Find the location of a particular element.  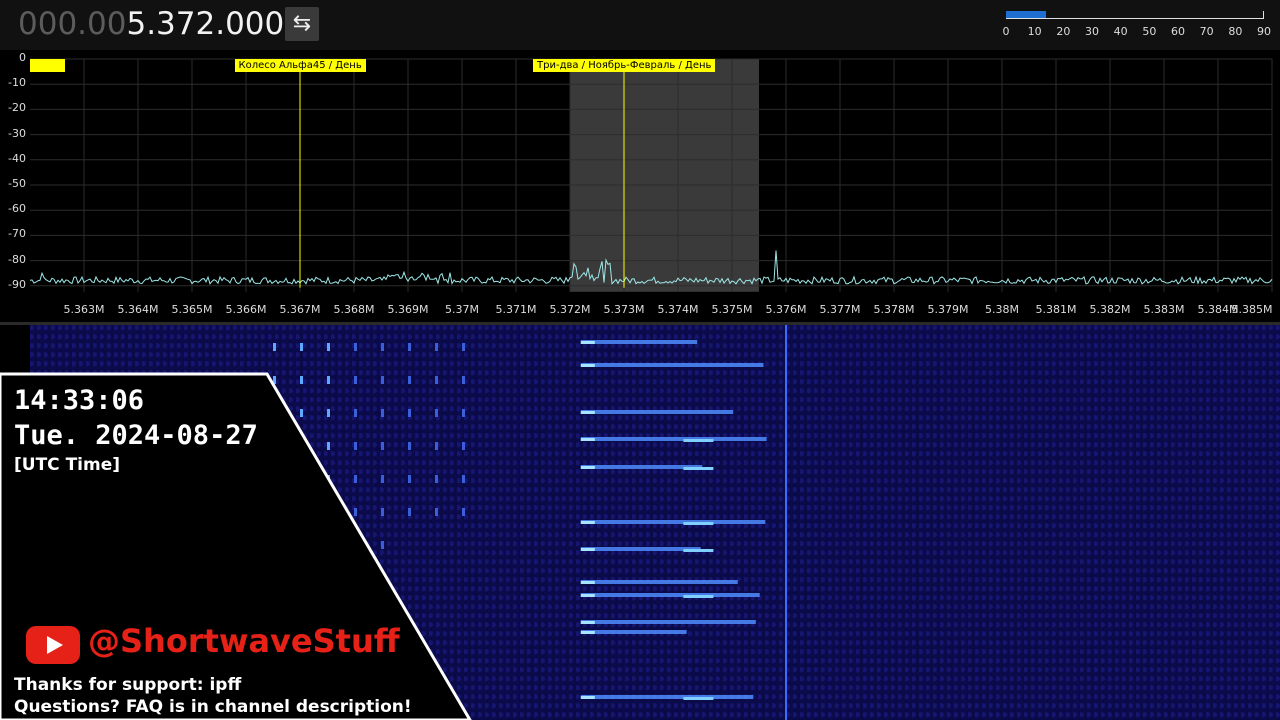

signal-meter: 0 10 20 30 40 50 60 70 80 90 is located at coordinates (1136, 27).